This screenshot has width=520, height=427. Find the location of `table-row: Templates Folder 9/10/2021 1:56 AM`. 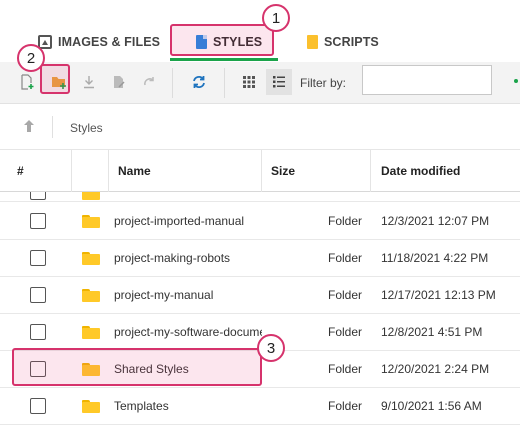

table-row: Templates Folder 9/10/2021 1:56 AM is located at coordinates (260, 406).